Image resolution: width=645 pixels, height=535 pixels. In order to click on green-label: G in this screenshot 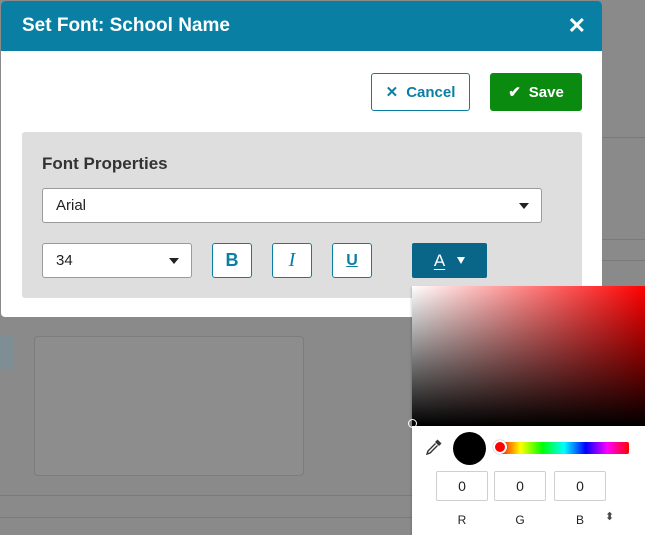, I will do `click(520, 520)`.